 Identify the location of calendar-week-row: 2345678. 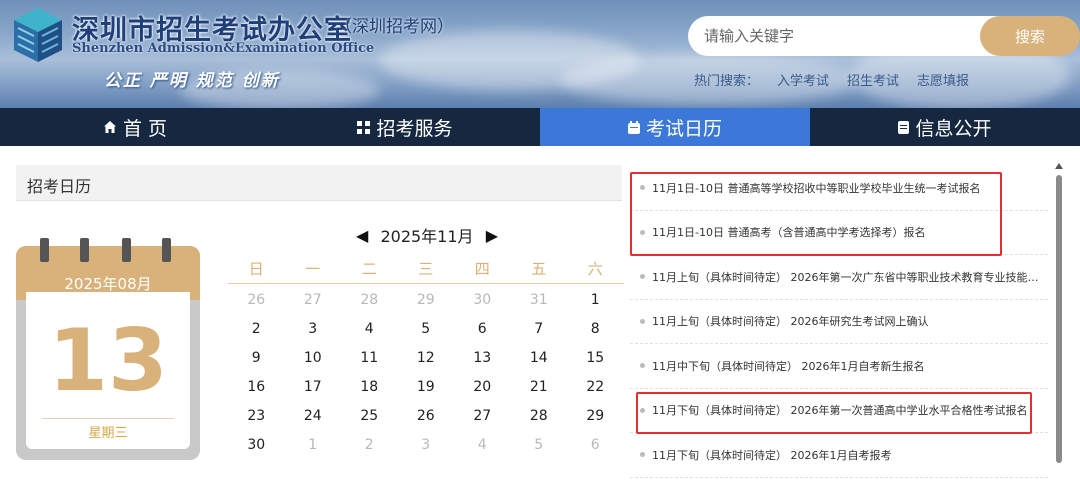
(426, 328).